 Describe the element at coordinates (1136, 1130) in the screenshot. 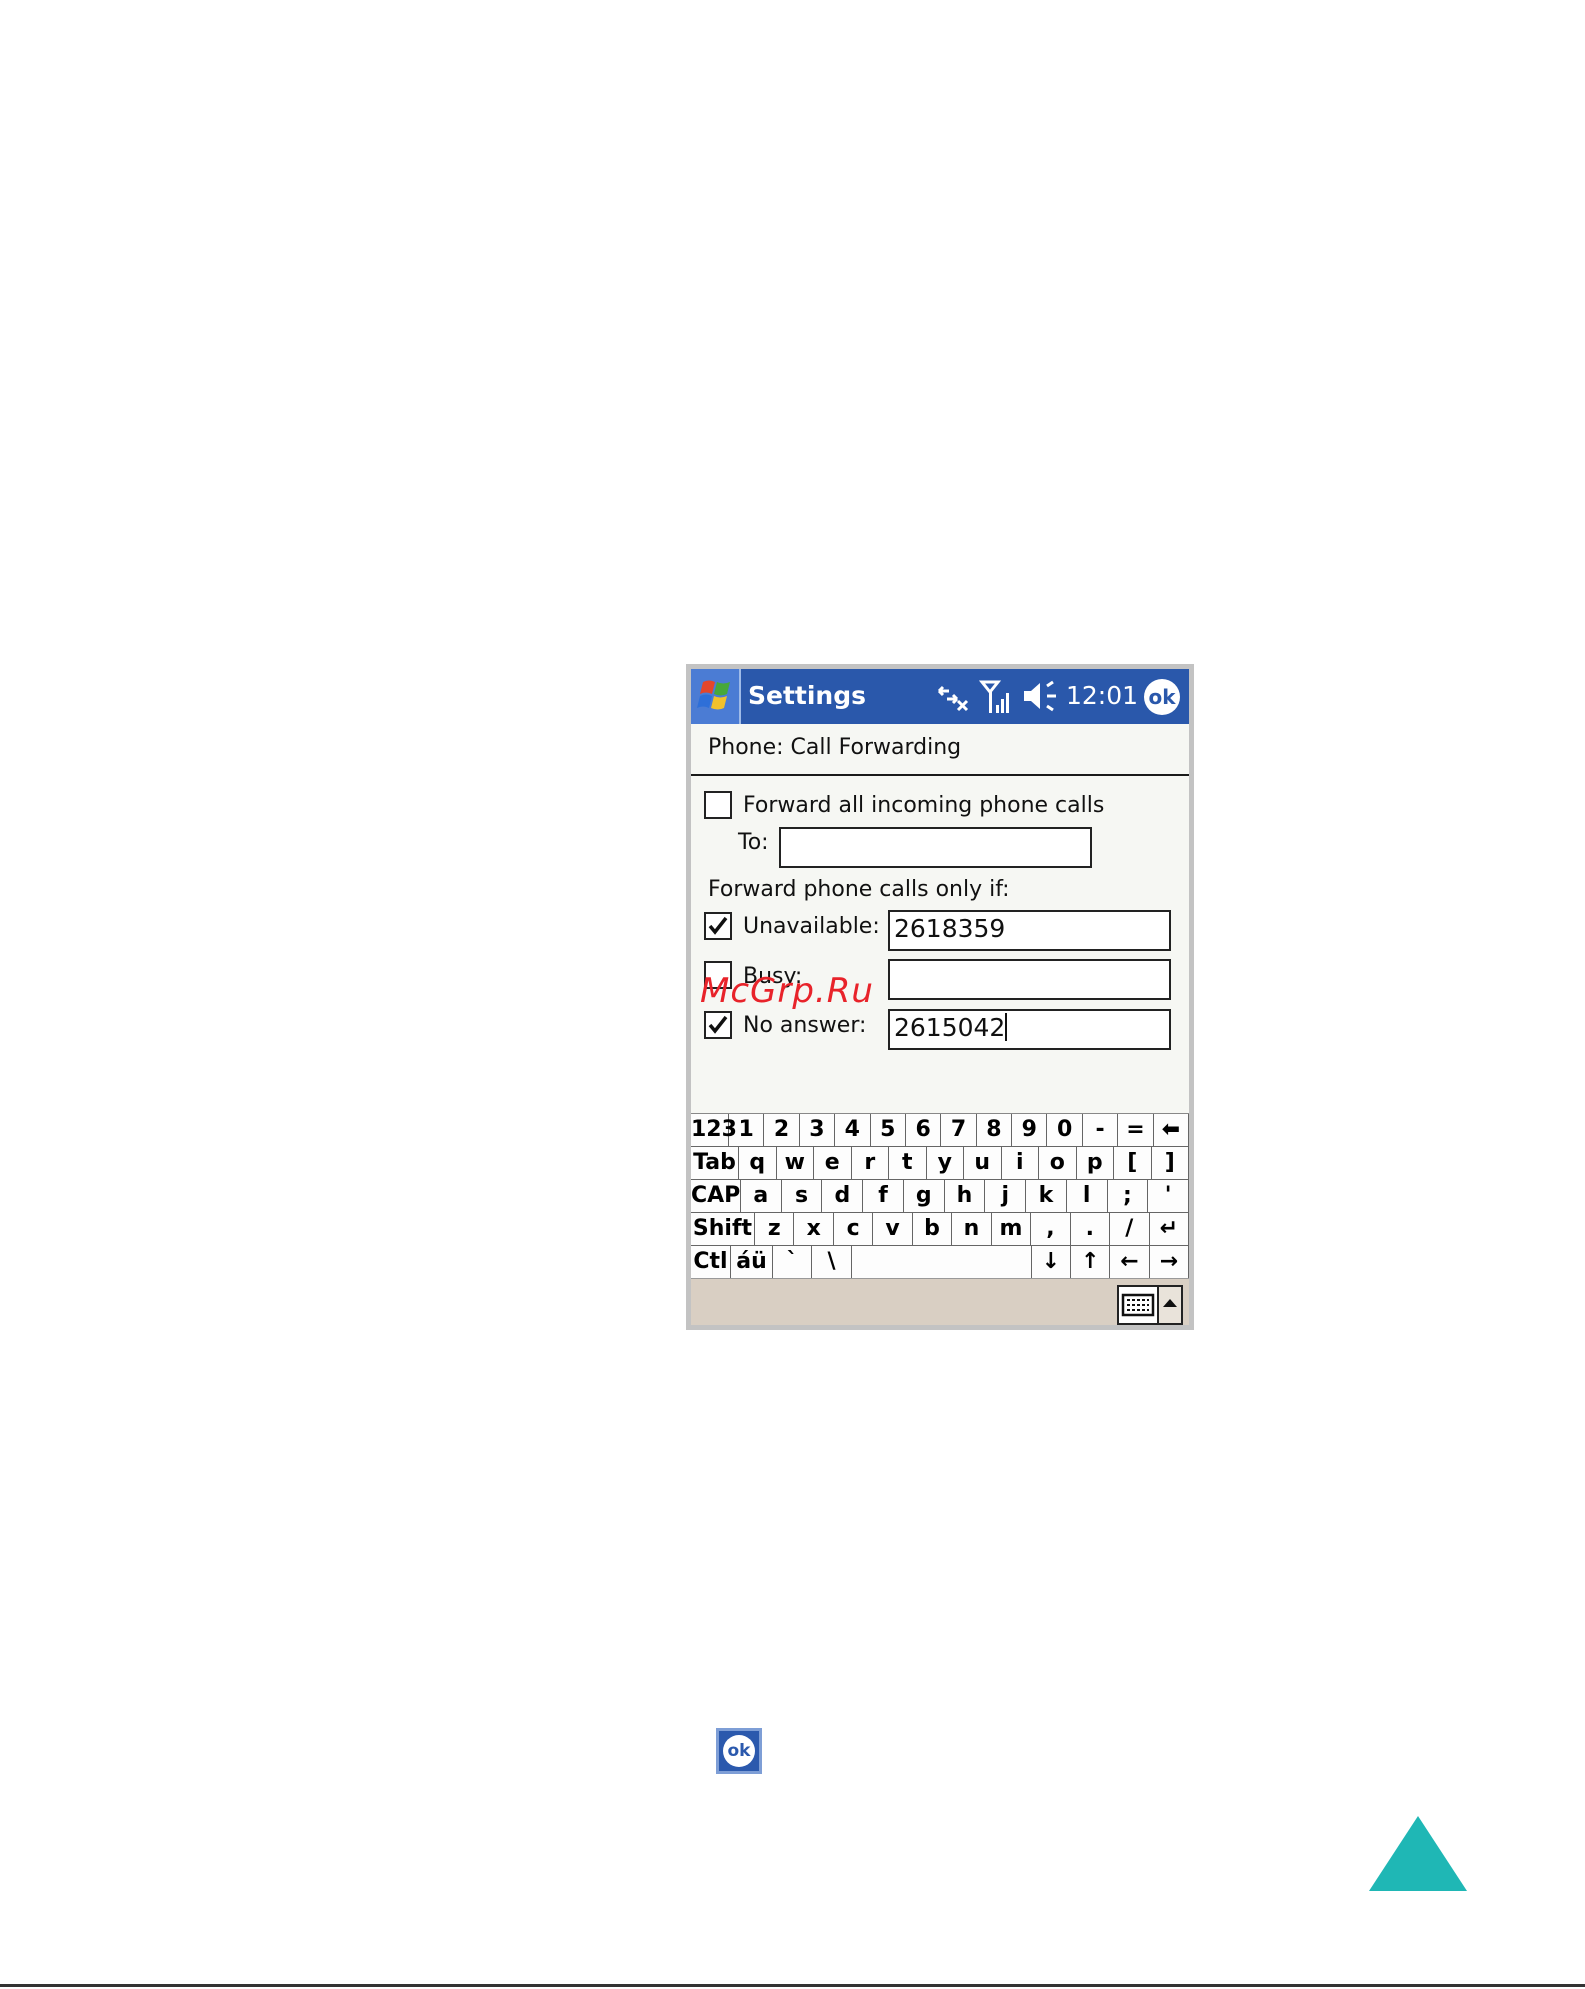

I see `key: =` at that location.